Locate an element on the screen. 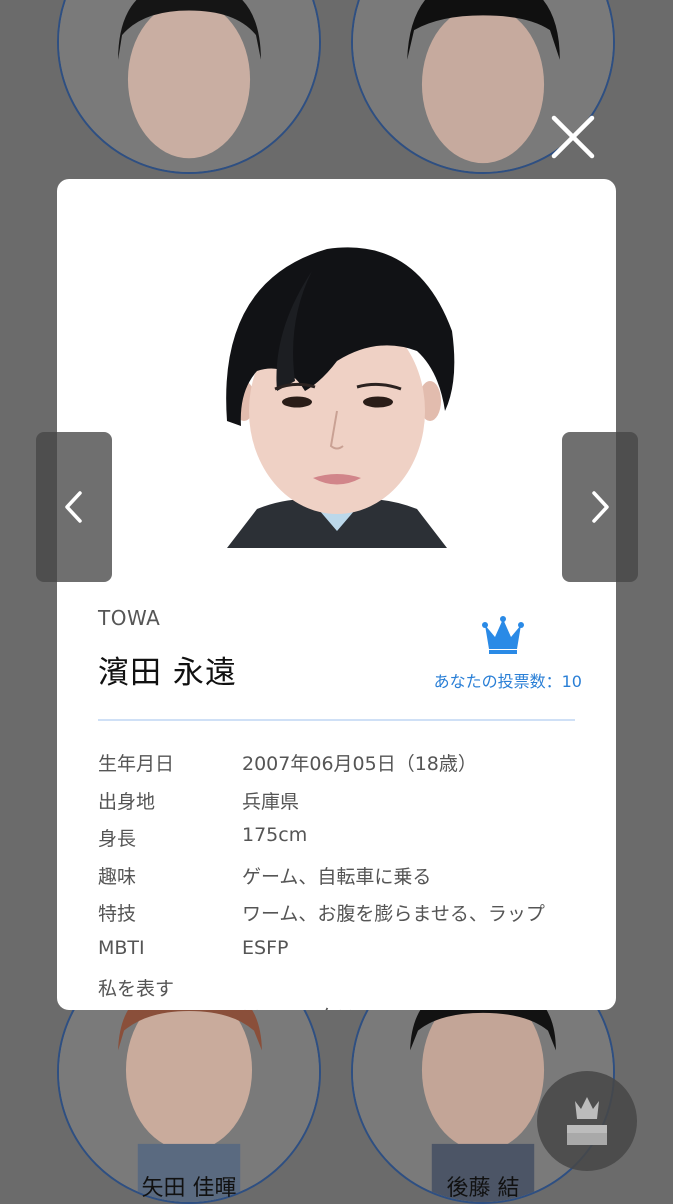 The width and height of the screenshot is (673, 1204). detail-value: フェニックス is located at coordinates (298, 1006).